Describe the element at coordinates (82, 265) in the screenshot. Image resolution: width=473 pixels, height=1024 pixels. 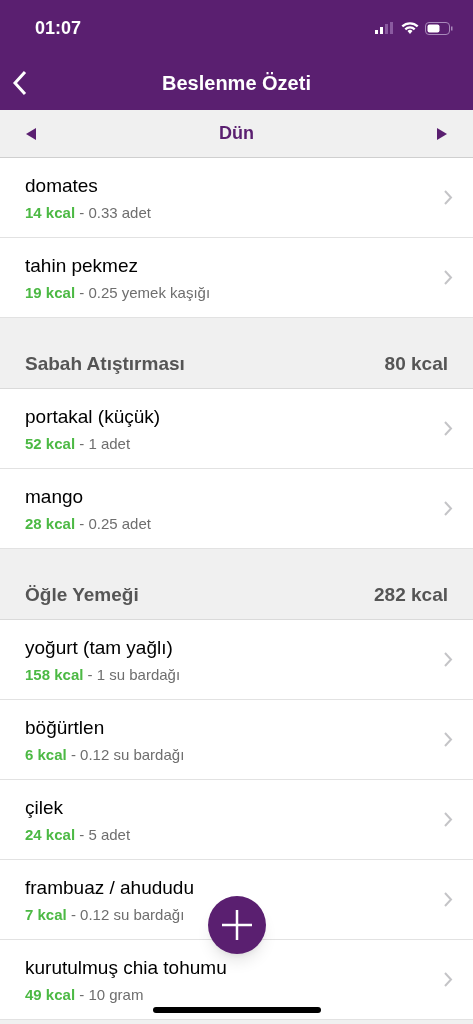
I see `food-name: tahin pekmez` at that location.